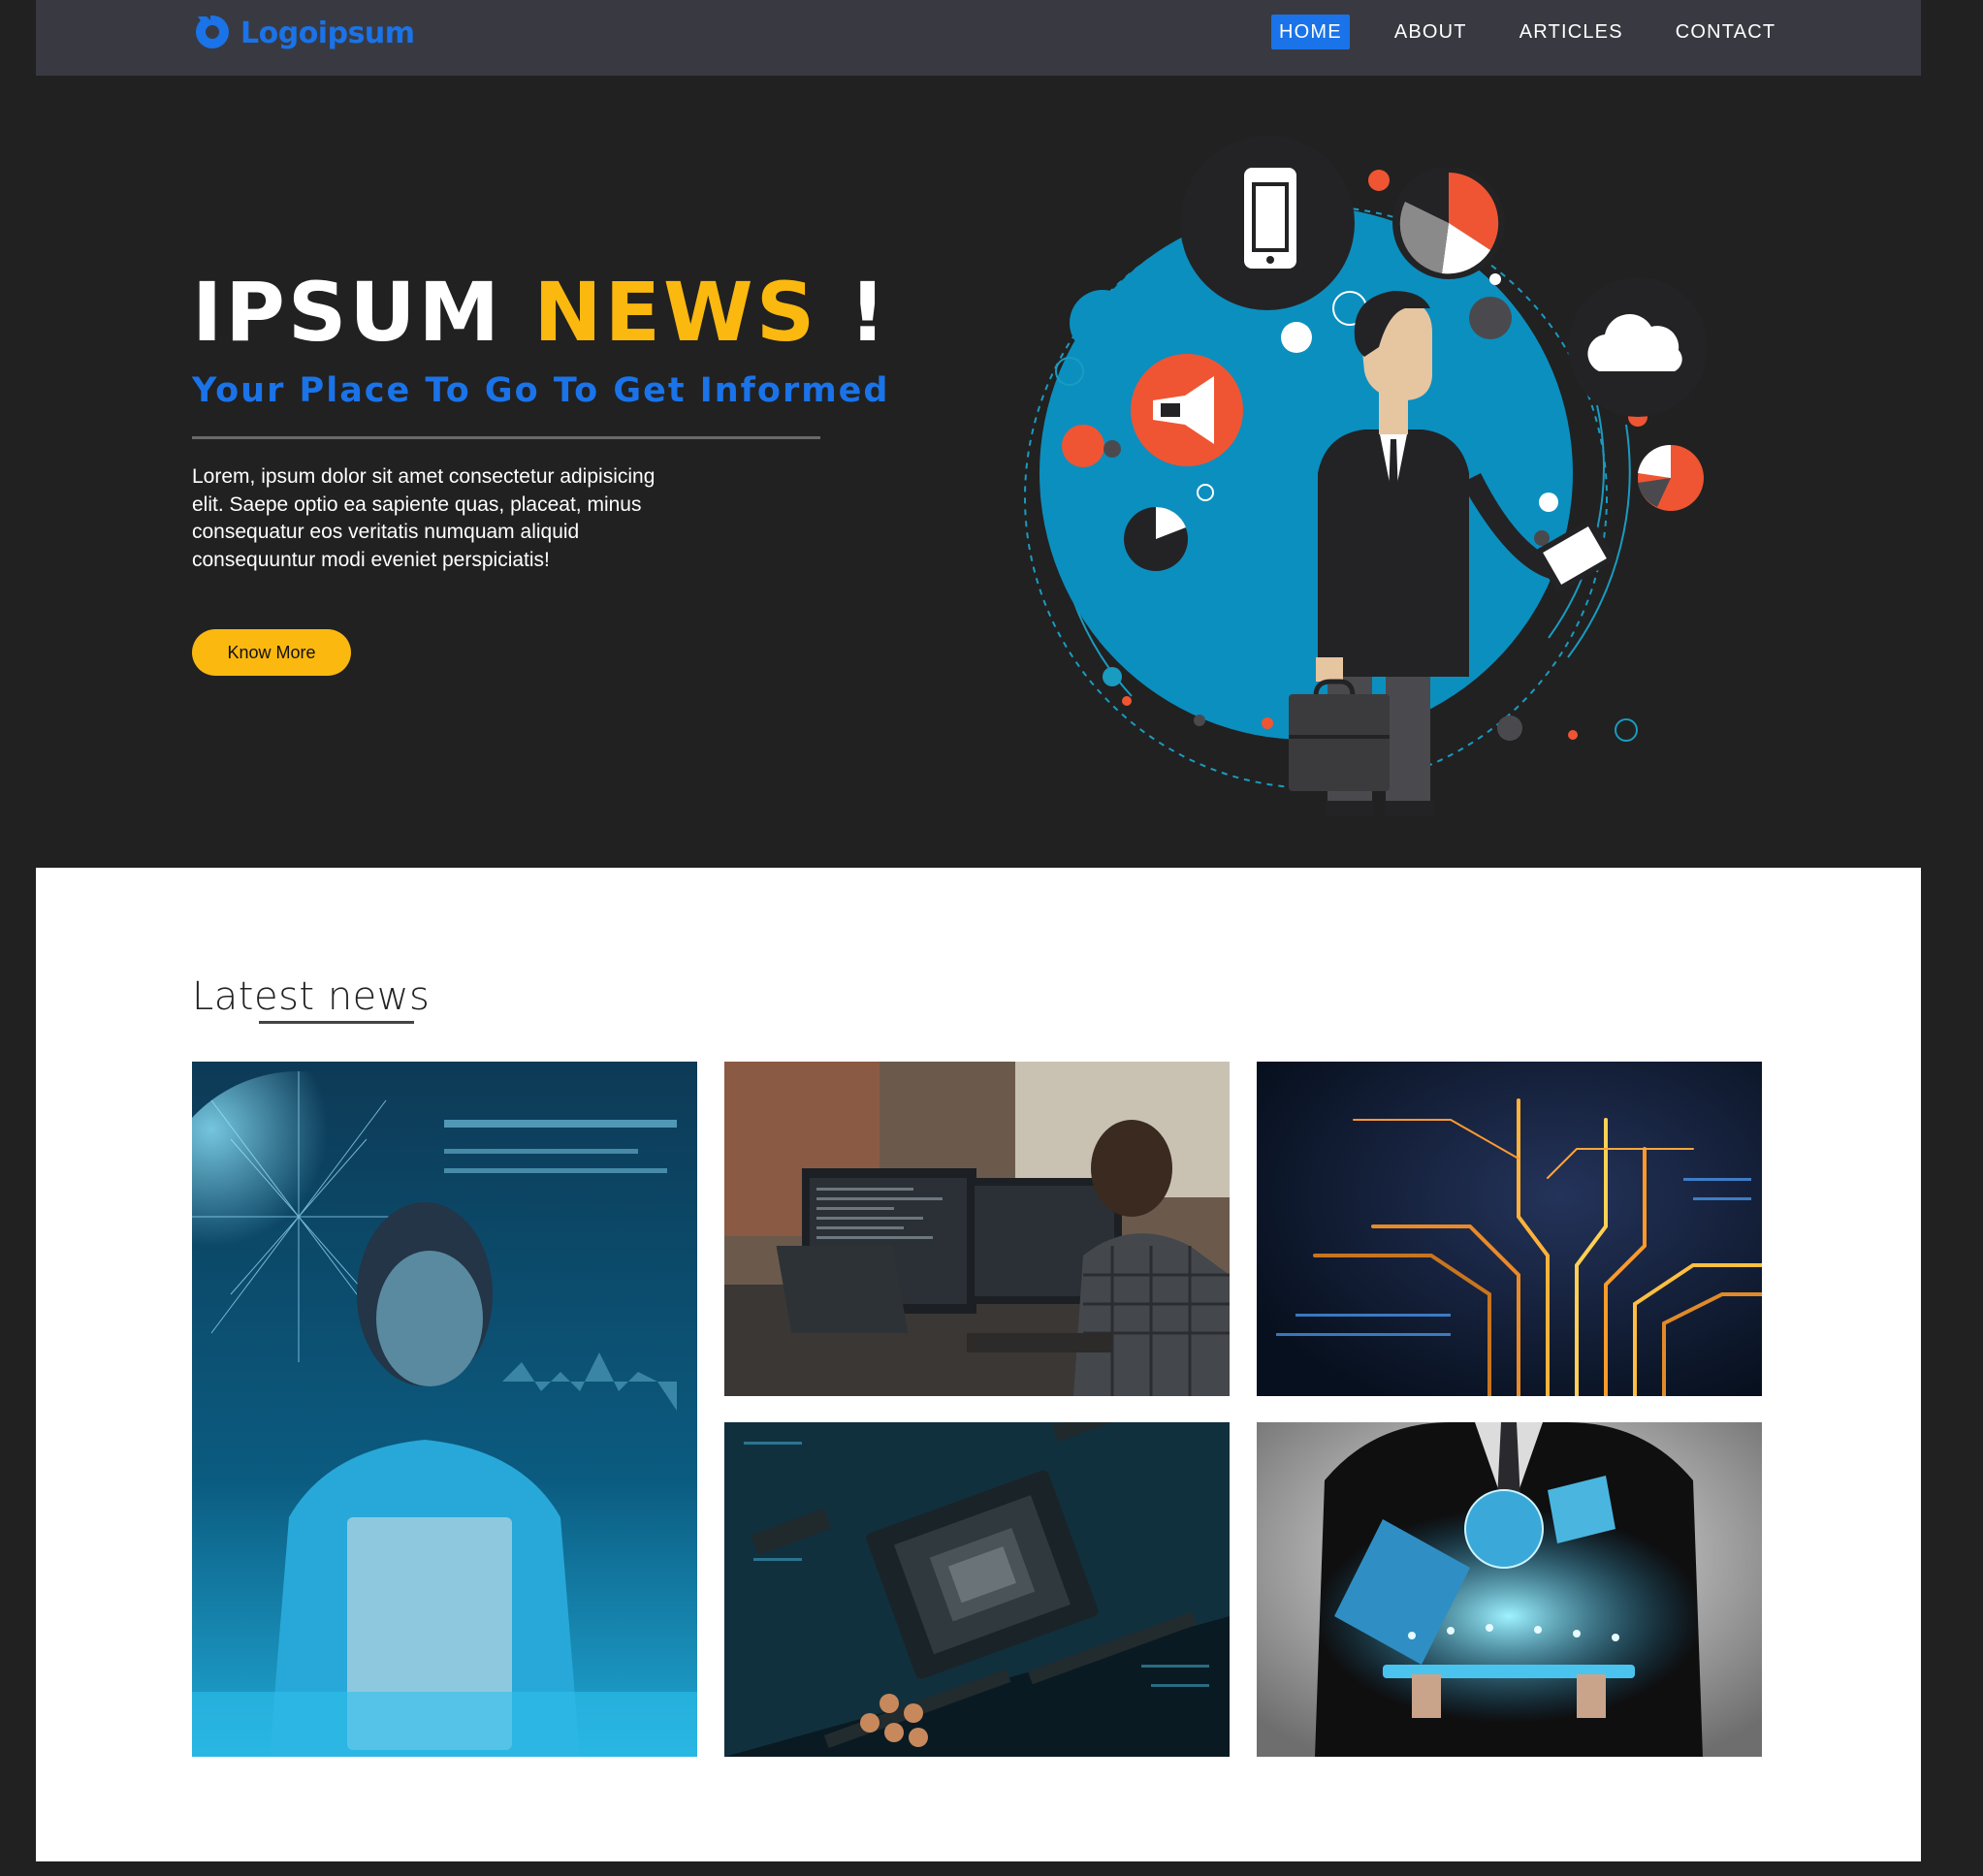 The height and width of the screenshot is (1876, 1983). I want to click on news-image-businessman-tablet, so click(1510, 1589).